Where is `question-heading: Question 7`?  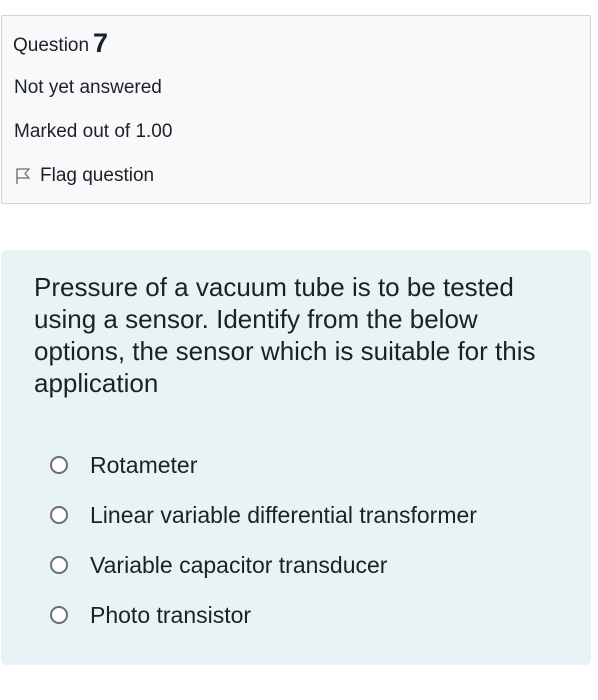
question-heading: Question 7 is located at coordinates (60, 43).